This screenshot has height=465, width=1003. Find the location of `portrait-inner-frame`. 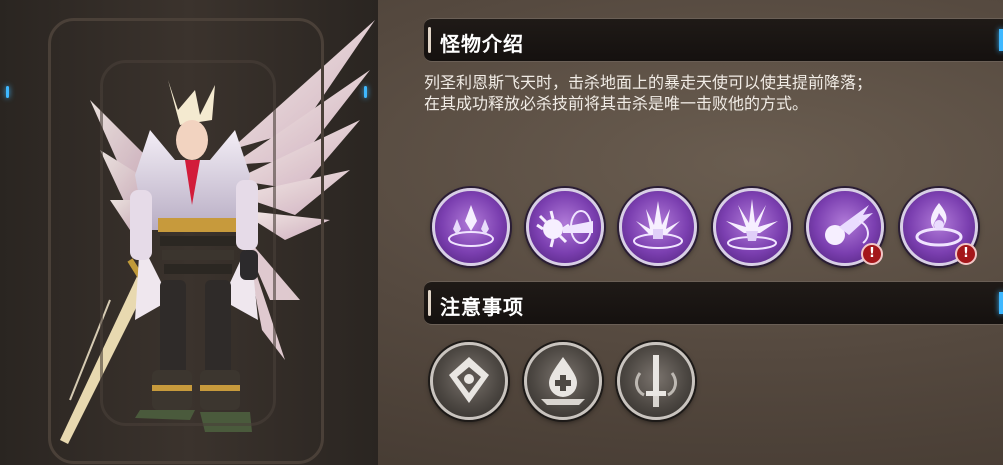

portrait-inner-frame is located at coordinates (188, 243).